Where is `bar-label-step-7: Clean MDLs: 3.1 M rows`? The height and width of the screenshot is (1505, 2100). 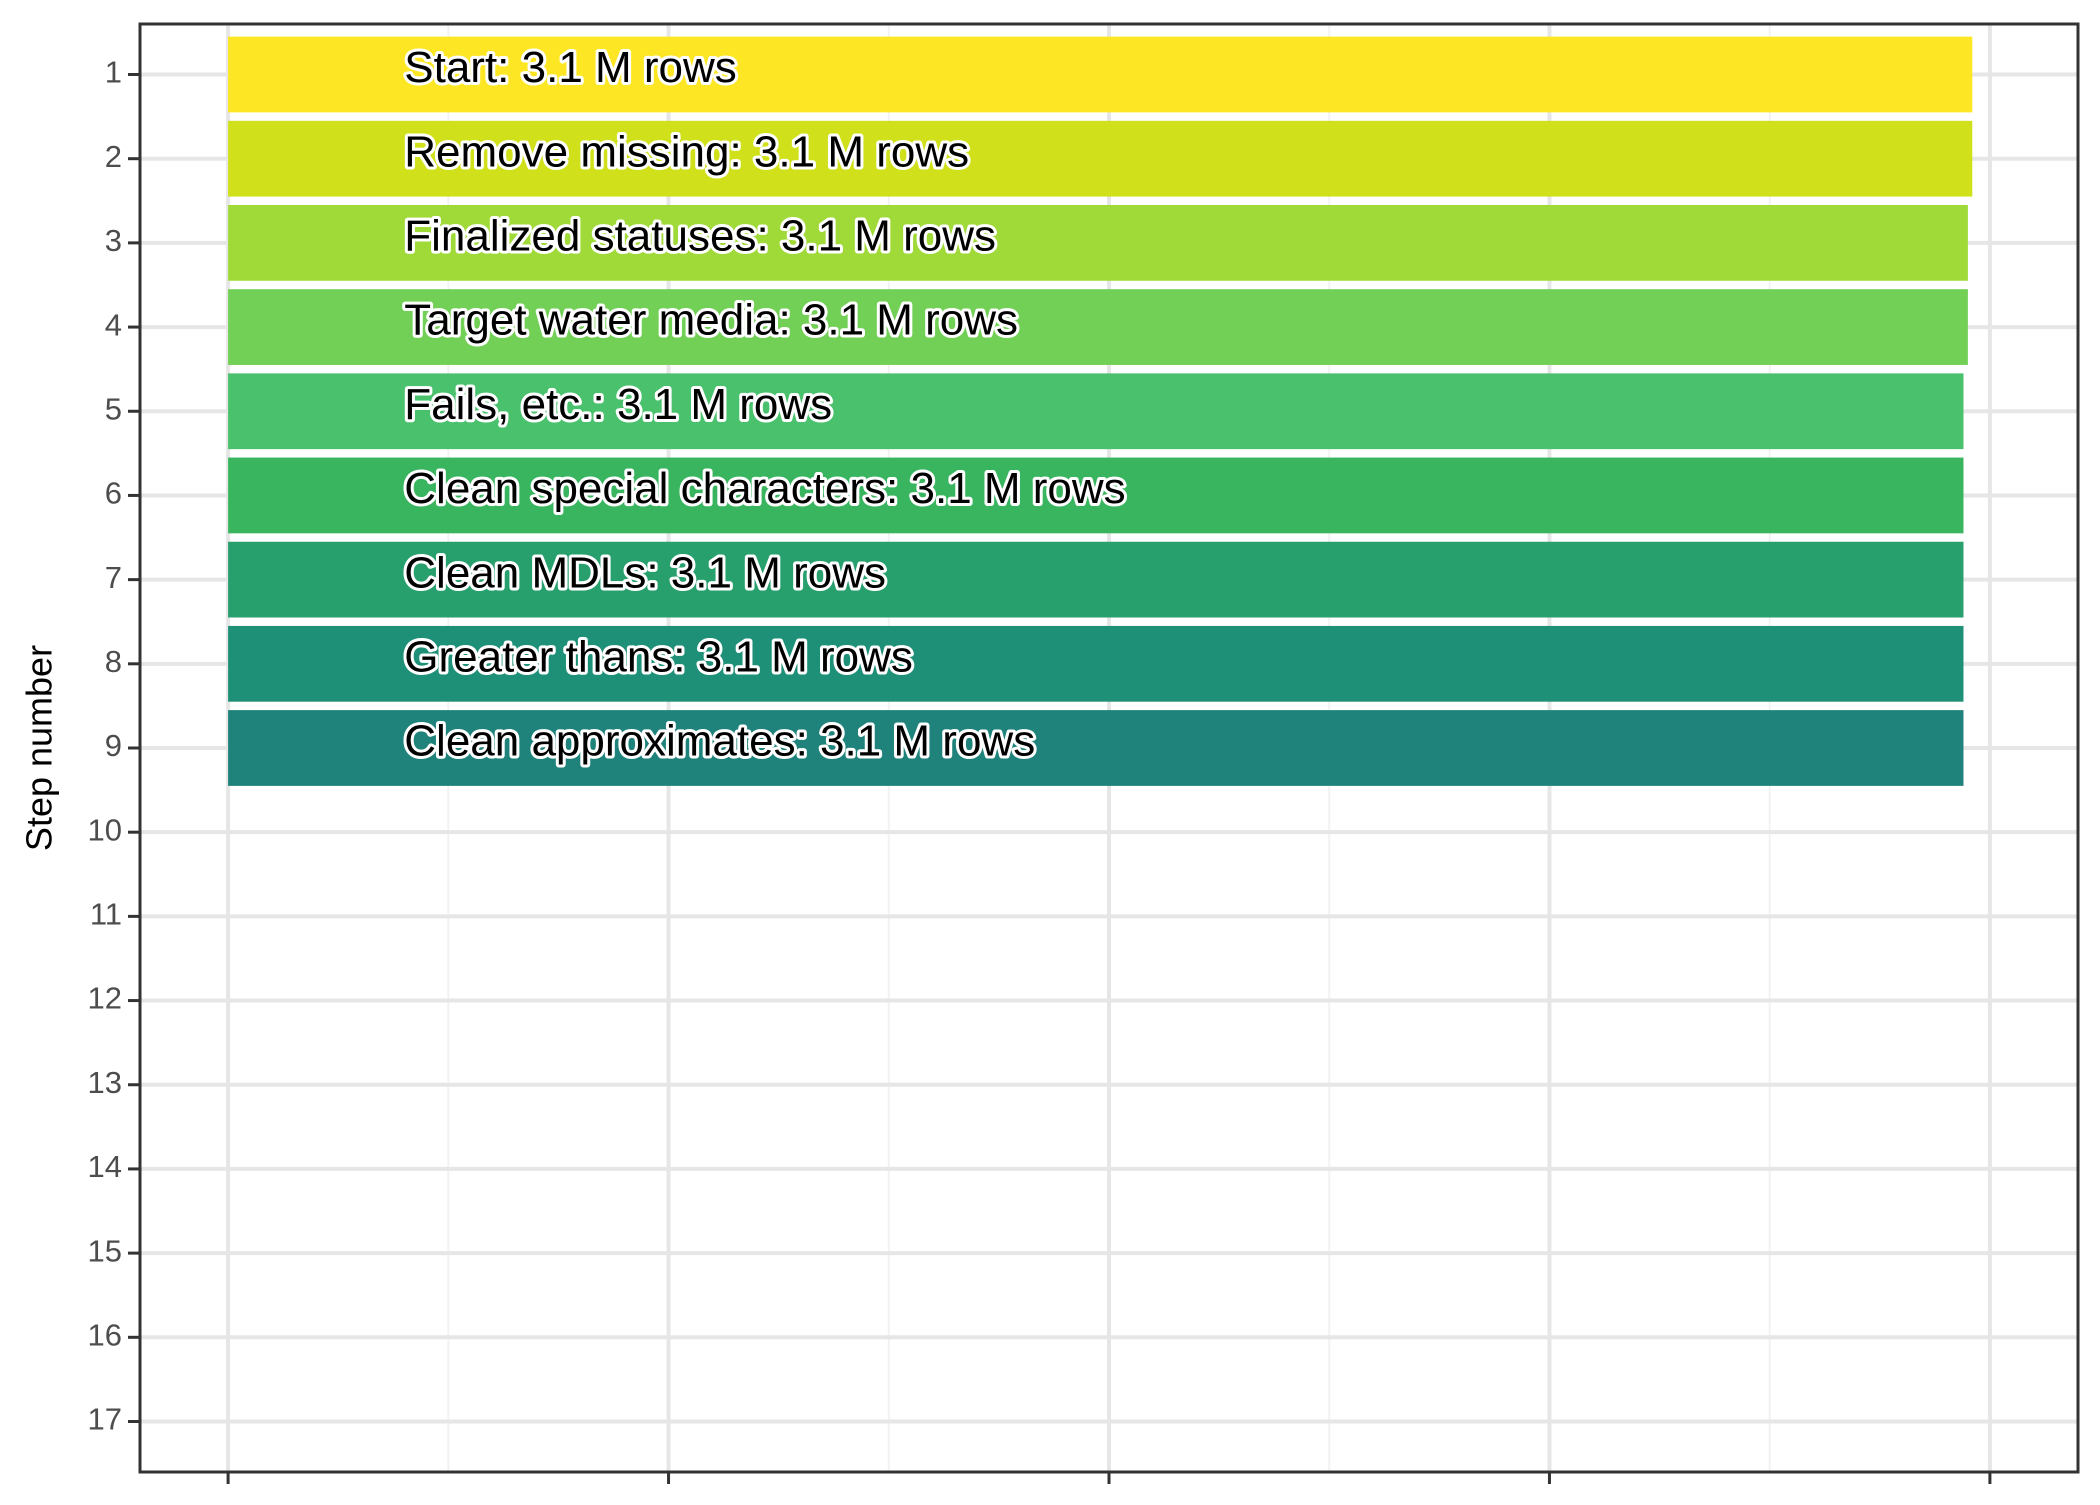
bar-label-step-7: Clean MDLs: 3.1 M rows is located at coordinates (645, 572).